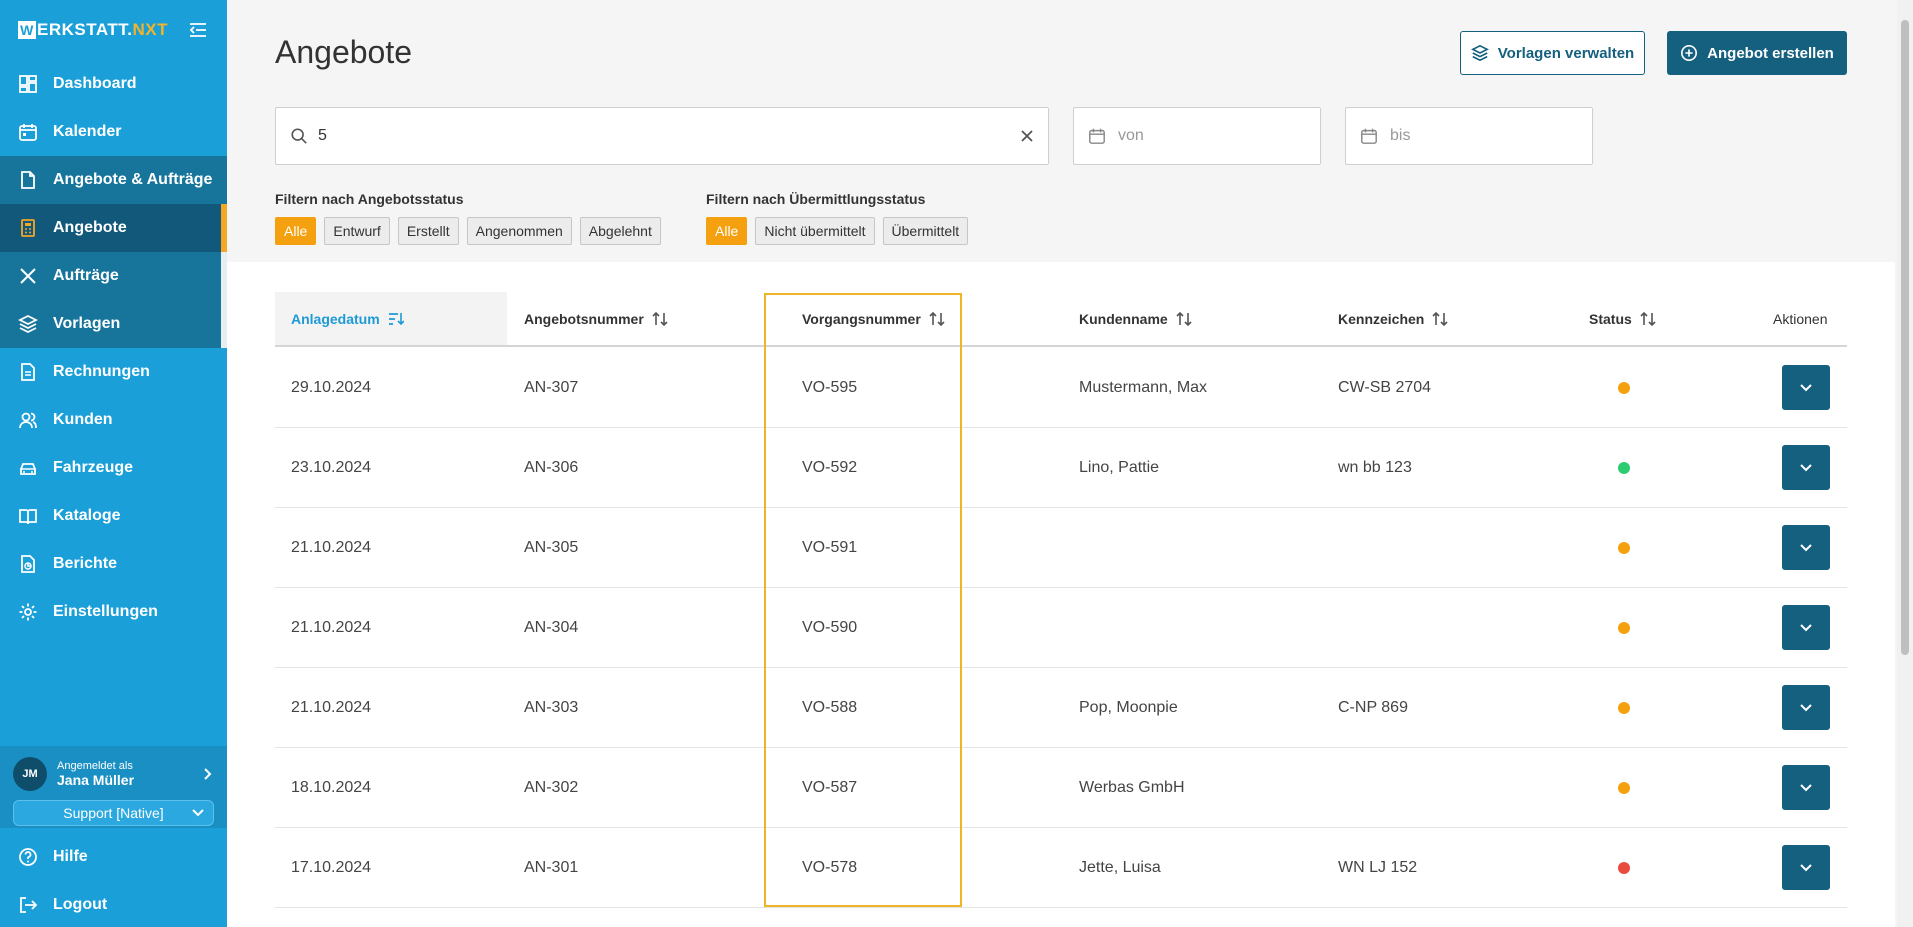 The height and width of the screenshot is (927, 1913). I want to click on cell-vorgangsnummer: VO-595, so click(830, 387).